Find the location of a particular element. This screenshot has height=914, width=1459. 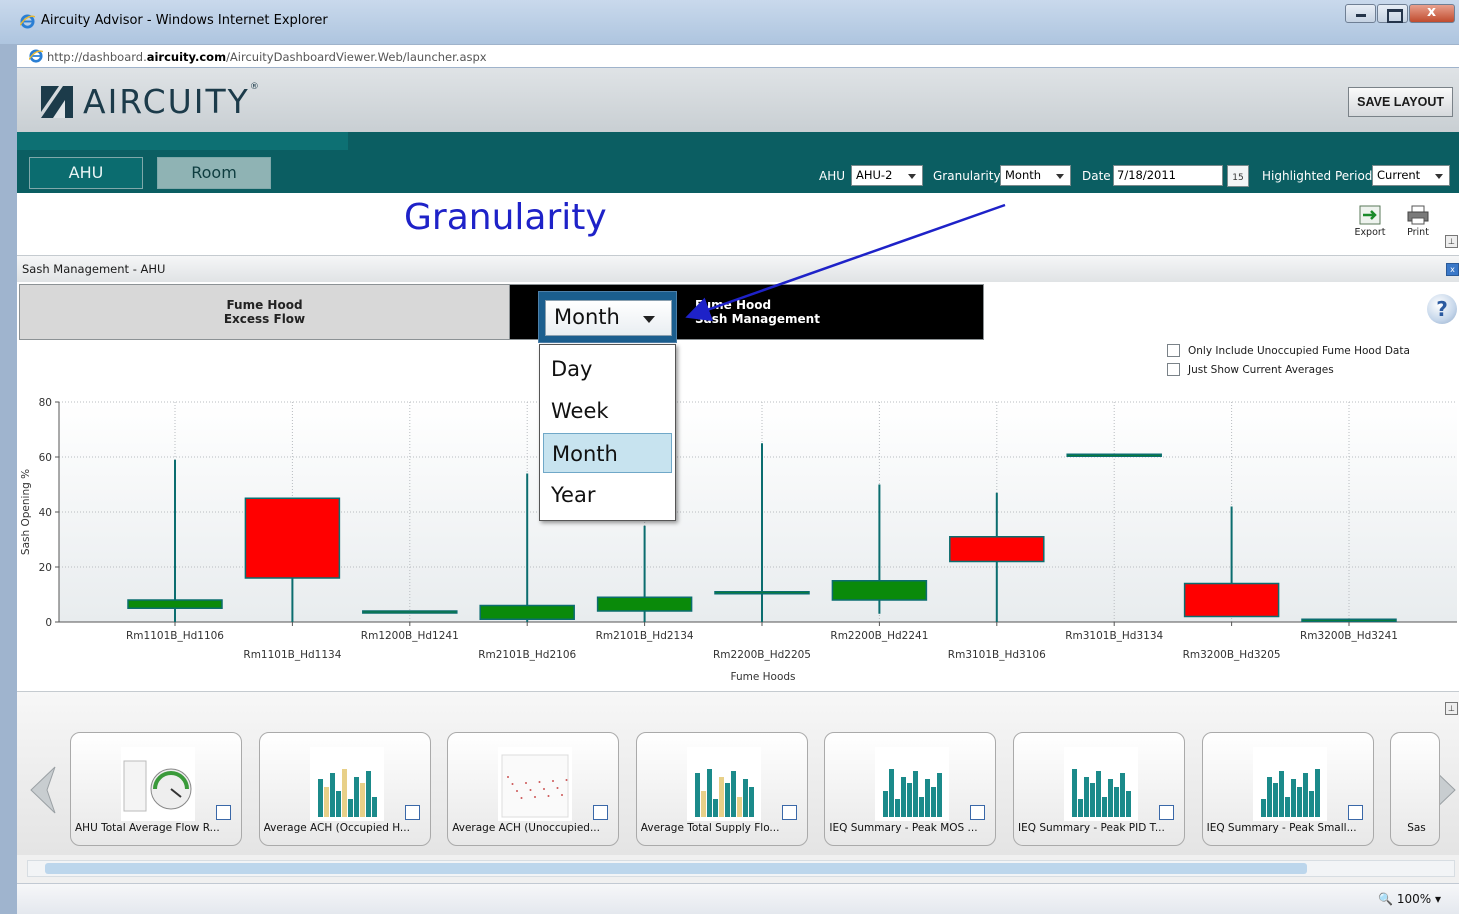

horizontal-scrollbar is located at coordinates (738, 869).